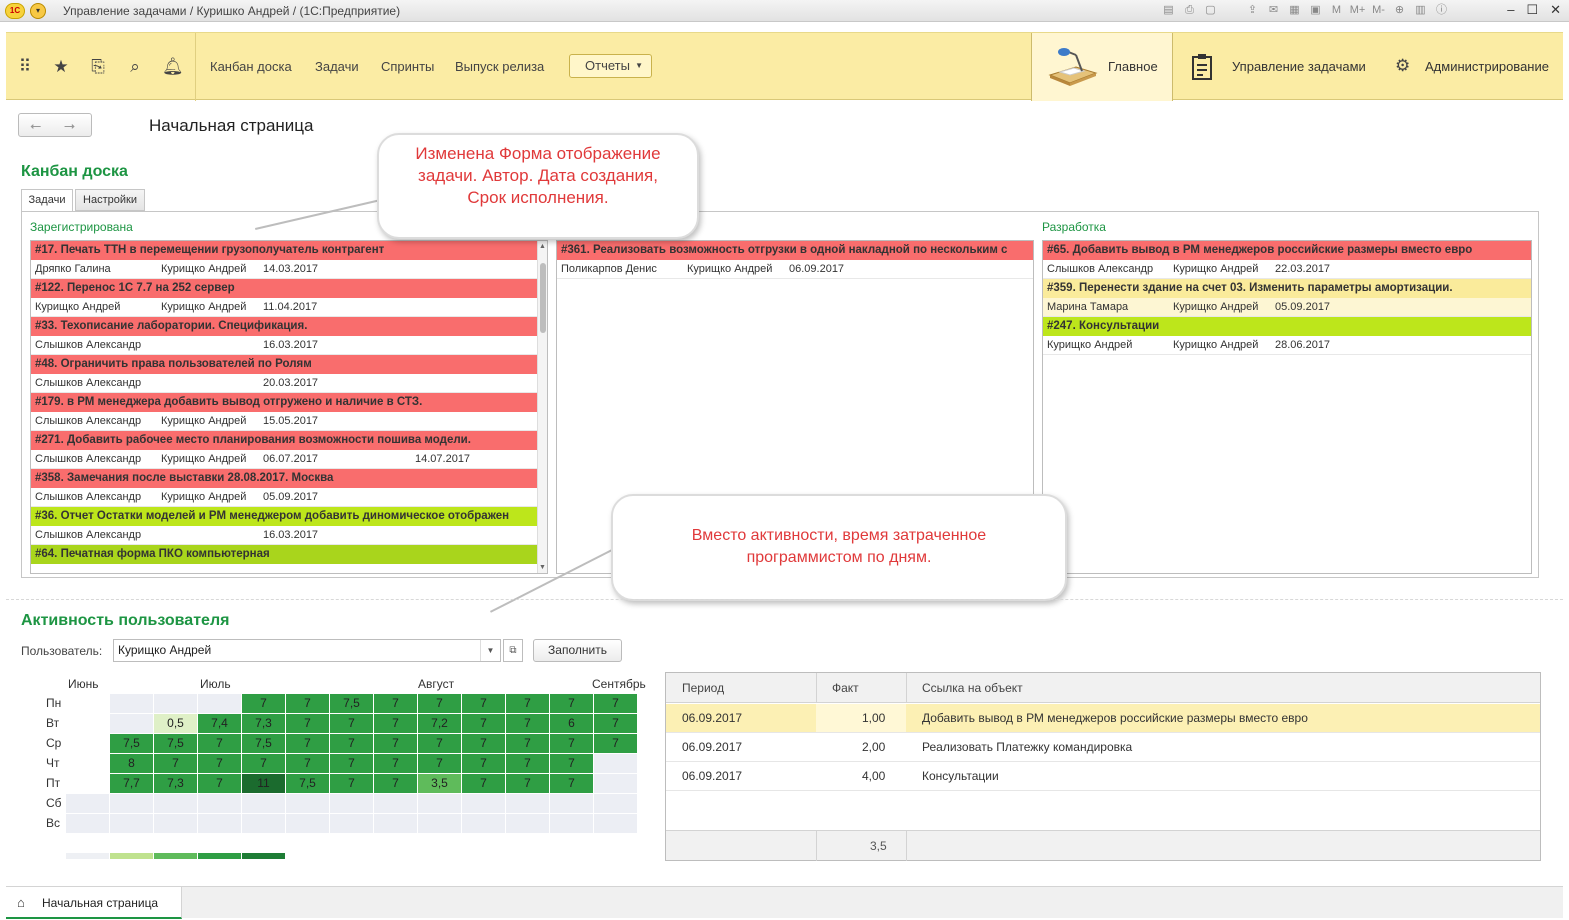 This screenshot has width=1569, height=920. Describe the element at coordinates (795, 269) in the screenshot. I see `card-details: Поликарпов Денис Курищко Андрей 06.09.2017` at that location.